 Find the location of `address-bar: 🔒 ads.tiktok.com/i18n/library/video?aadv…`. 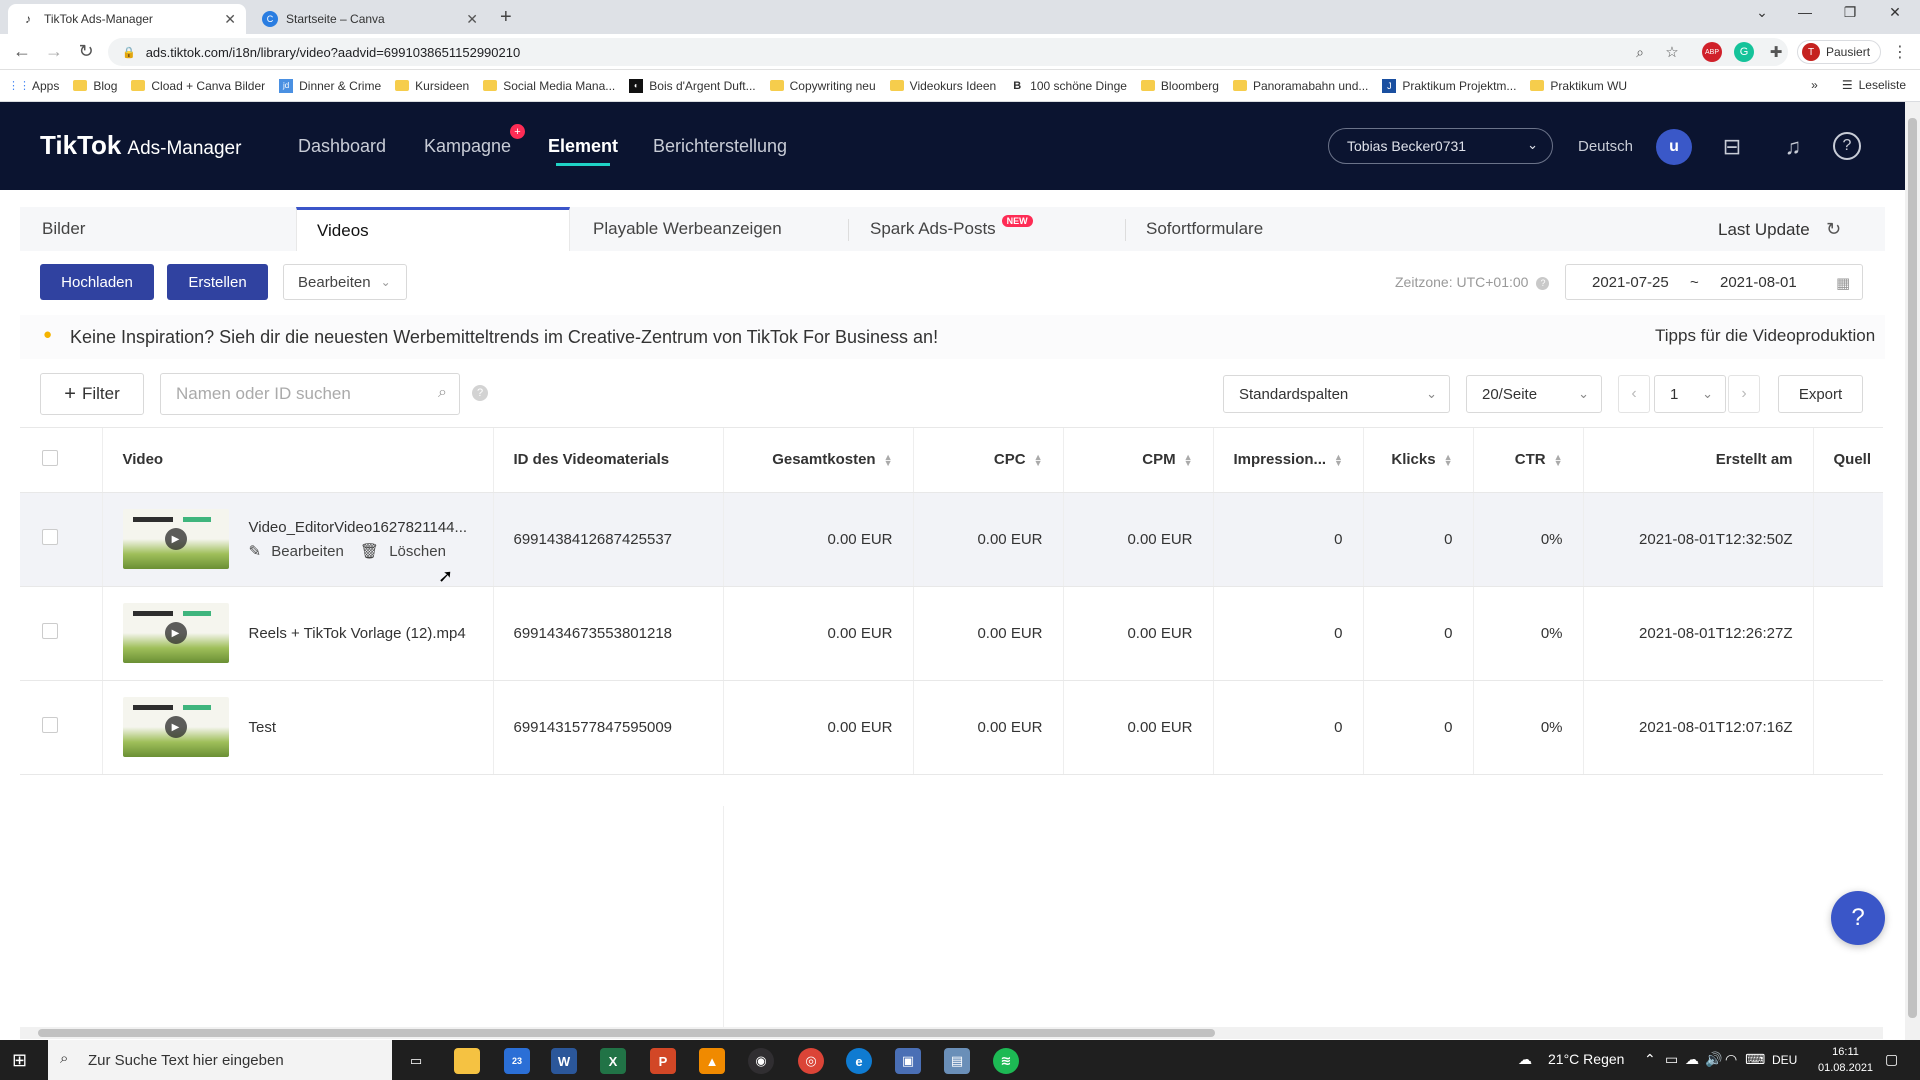

address-bar: 🔒 ads.tiktok.com/i18n/library/video?aadv… is located at coordinates (948, 52).